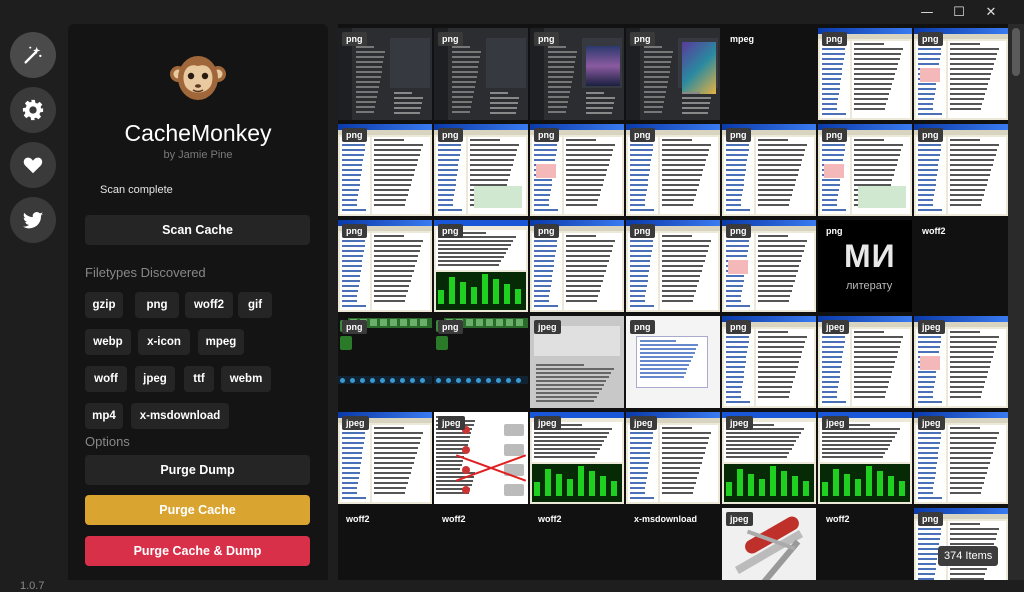 The image size is (1024, 592). Describe the element at coordinates (33, 220) in the screenshot. I see `twitter-nav-button` at that location.